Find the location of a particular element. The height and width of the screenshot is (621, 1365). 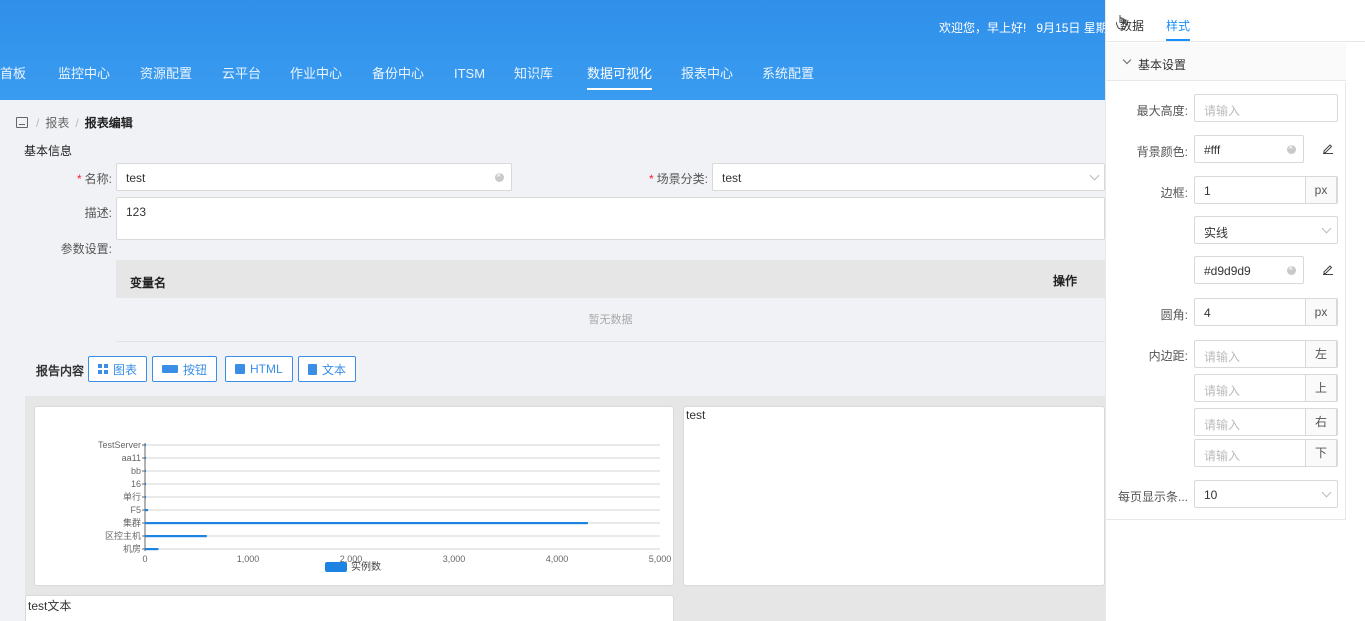

breadcrumb-current: 报表编辑 is located at coordinates (108, 123).